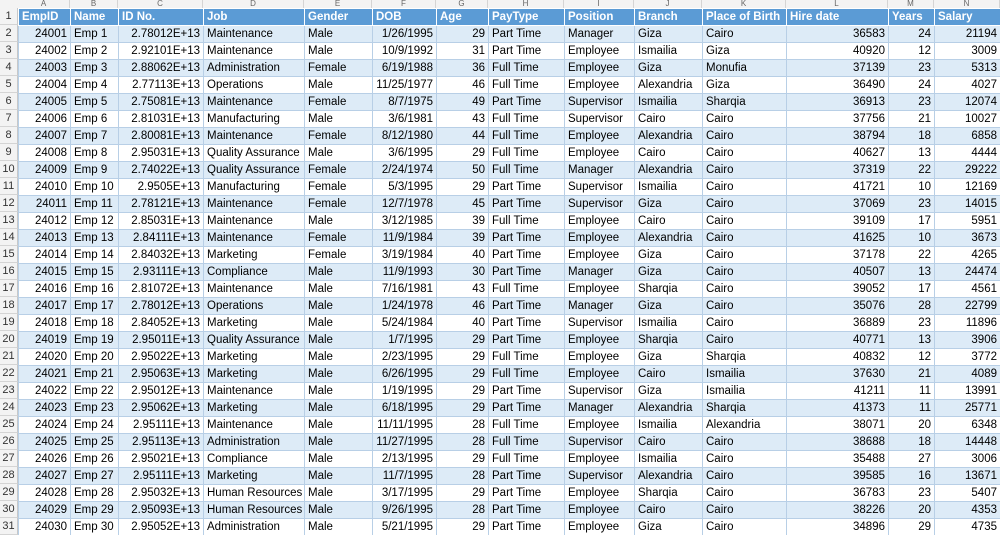 This screenshot has width=1000, height=535. What do you see at coordinates (253, 4) in the screenshot?
I see `column-letter-header: D` at bounding box center [253, 4].